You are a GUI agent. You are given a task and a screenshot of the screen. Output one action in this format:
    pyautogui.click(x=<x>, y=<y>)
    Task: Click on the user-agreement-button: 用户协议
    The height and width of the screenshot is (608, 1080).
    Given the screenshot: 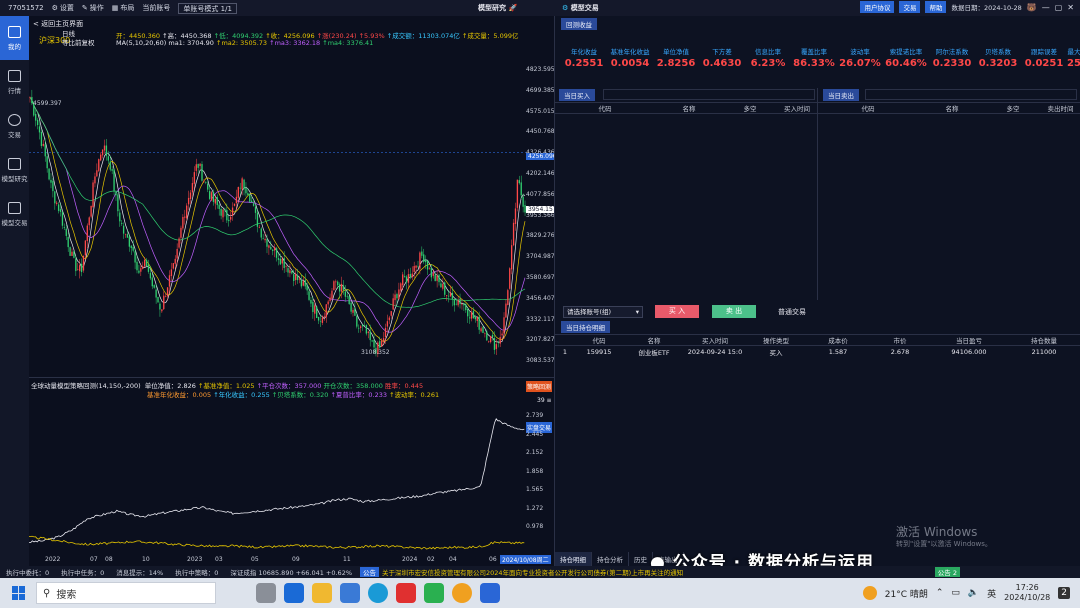 What is the action you would take?
    pyautogui.click(x=877, y=7)
    